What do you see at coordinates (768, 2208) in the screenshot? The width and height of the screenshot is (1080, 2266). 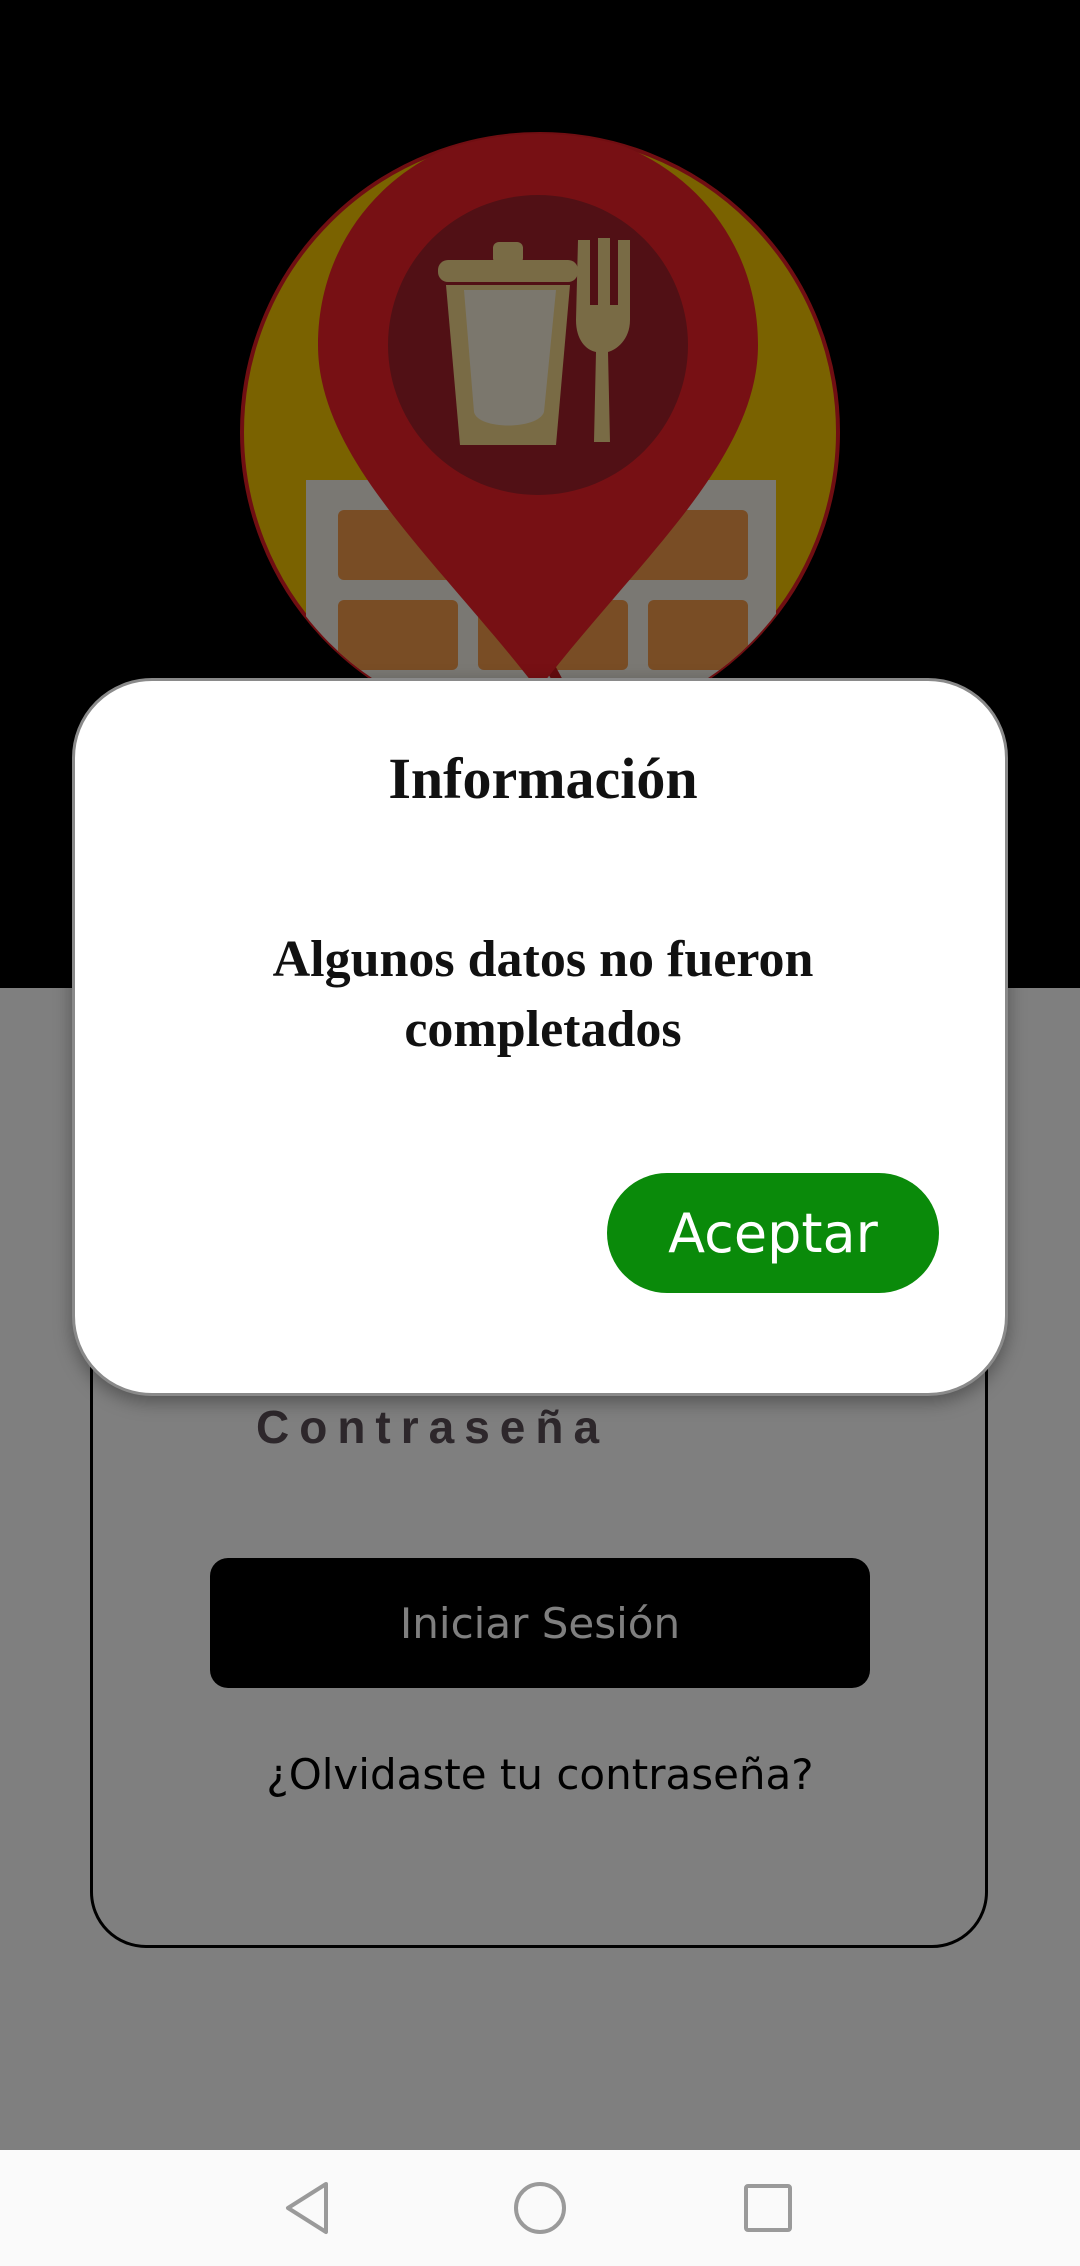 I see `recents-square-icon` at bounding box center [768, 2208].